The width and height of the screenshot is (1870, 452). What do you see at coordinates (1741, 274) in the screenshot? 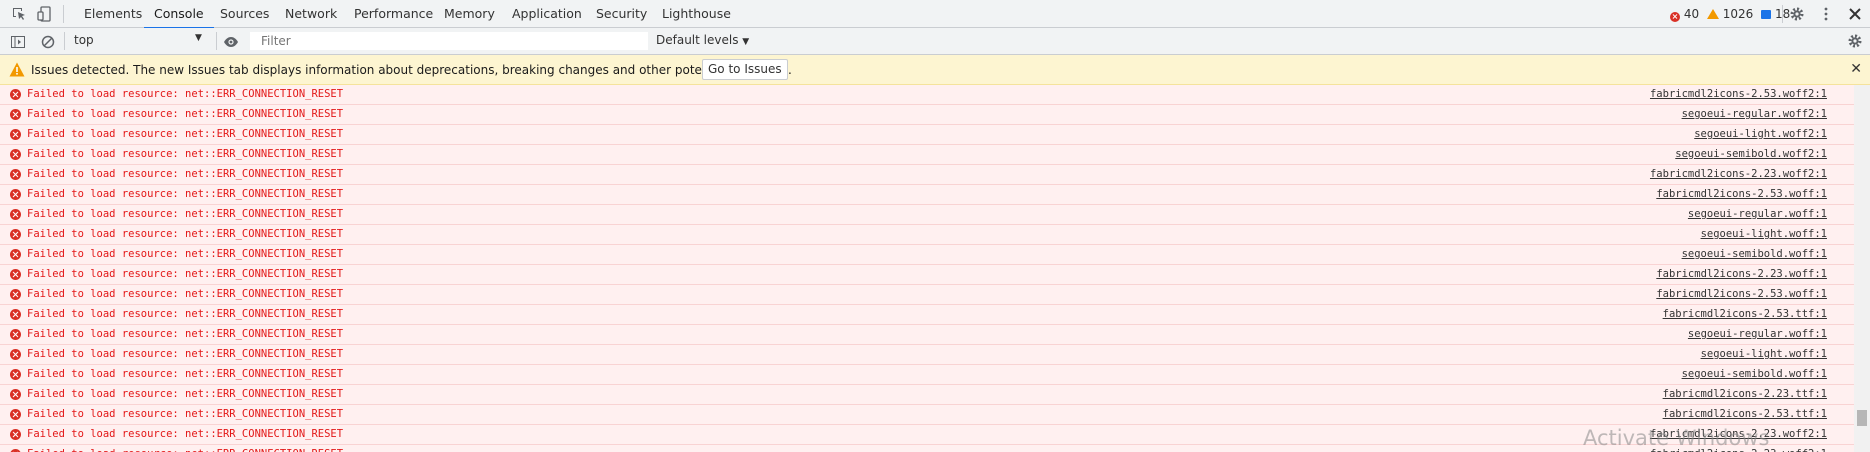
I see `source-link: fabricmdl2icons-2.23.woff:1` at bounding box center [1741, 274].